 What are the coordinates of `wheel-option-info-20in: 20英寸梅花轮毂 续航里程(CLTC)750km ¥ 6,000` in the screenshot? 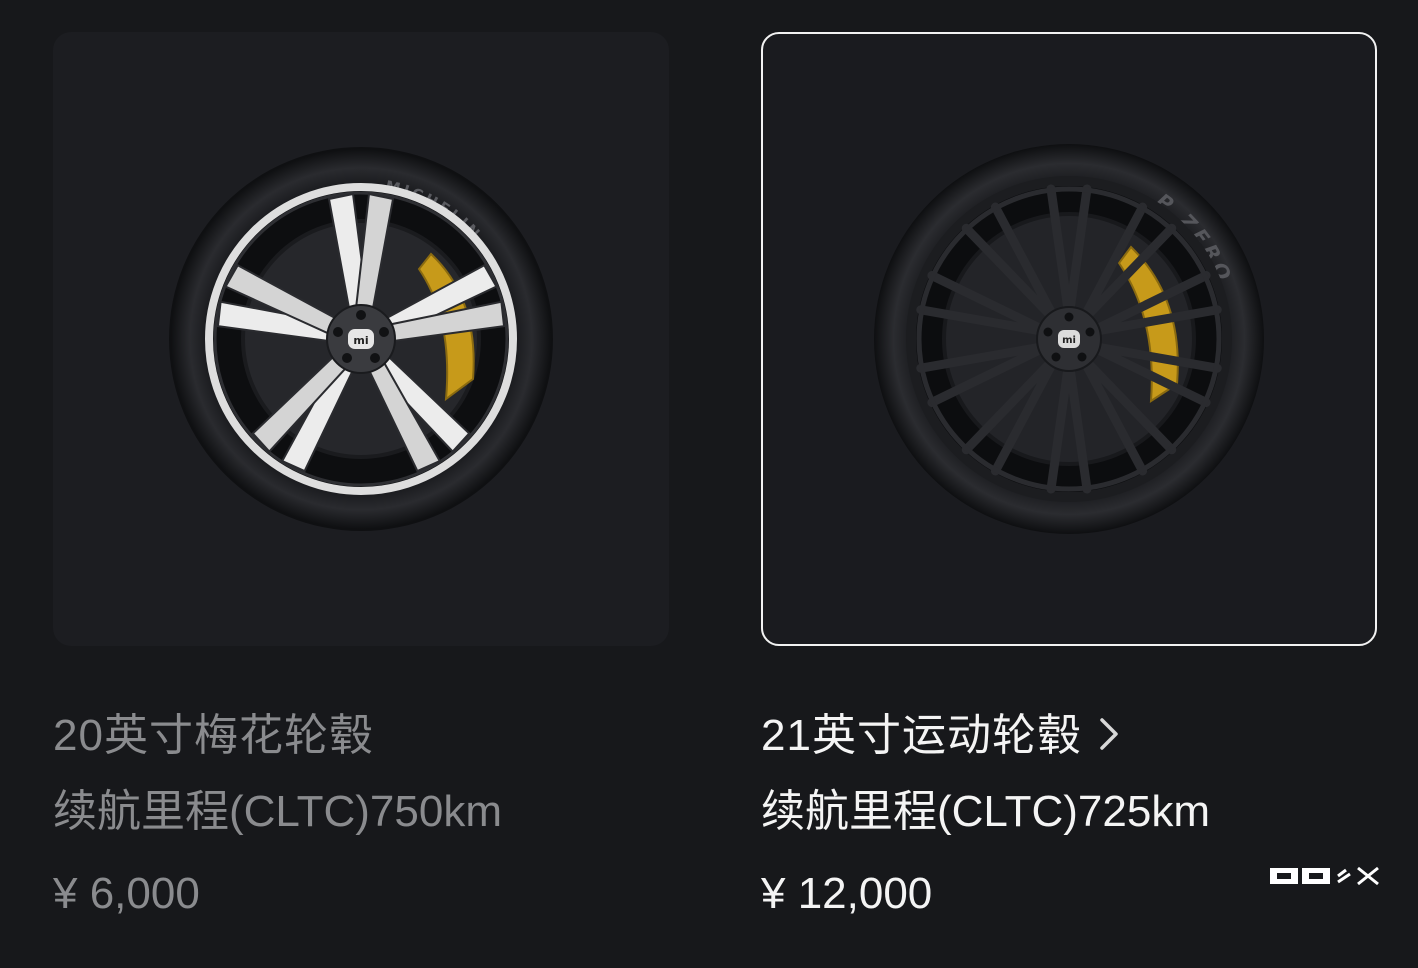 It's located at (363, 818).